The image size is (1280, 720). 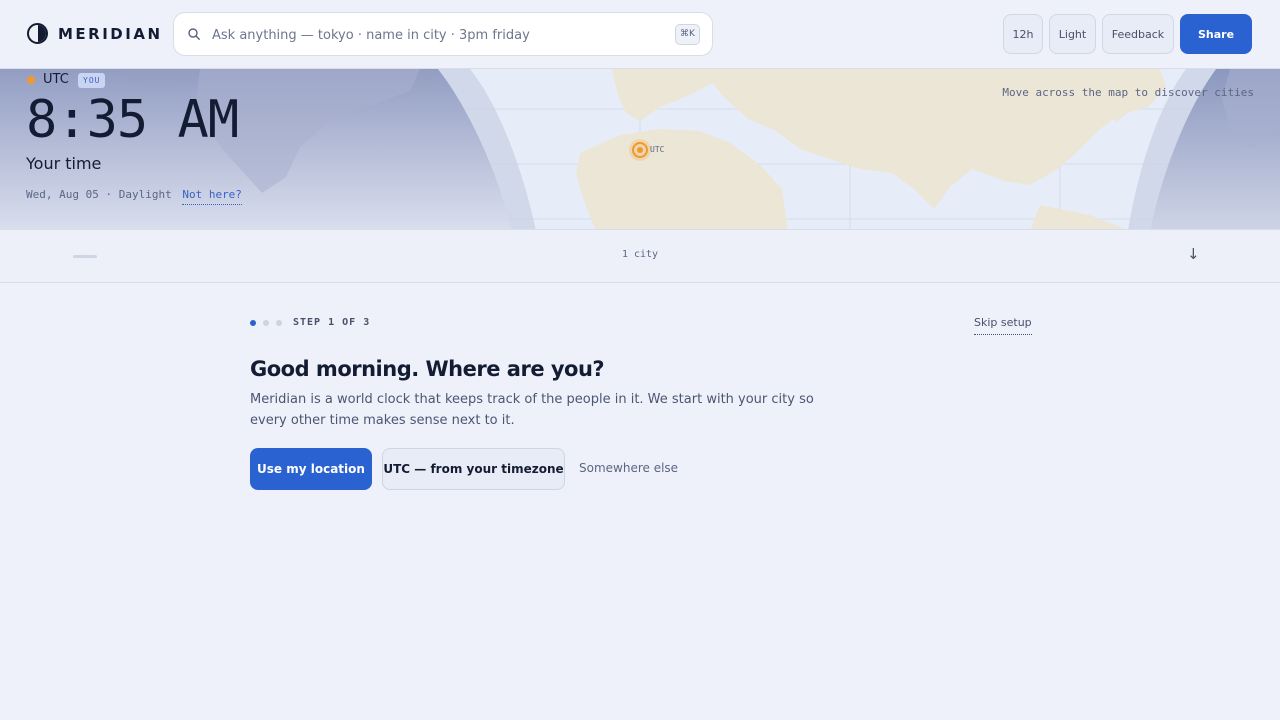 I want to click on timezone-name: UTC, so click(x=56, y=79).